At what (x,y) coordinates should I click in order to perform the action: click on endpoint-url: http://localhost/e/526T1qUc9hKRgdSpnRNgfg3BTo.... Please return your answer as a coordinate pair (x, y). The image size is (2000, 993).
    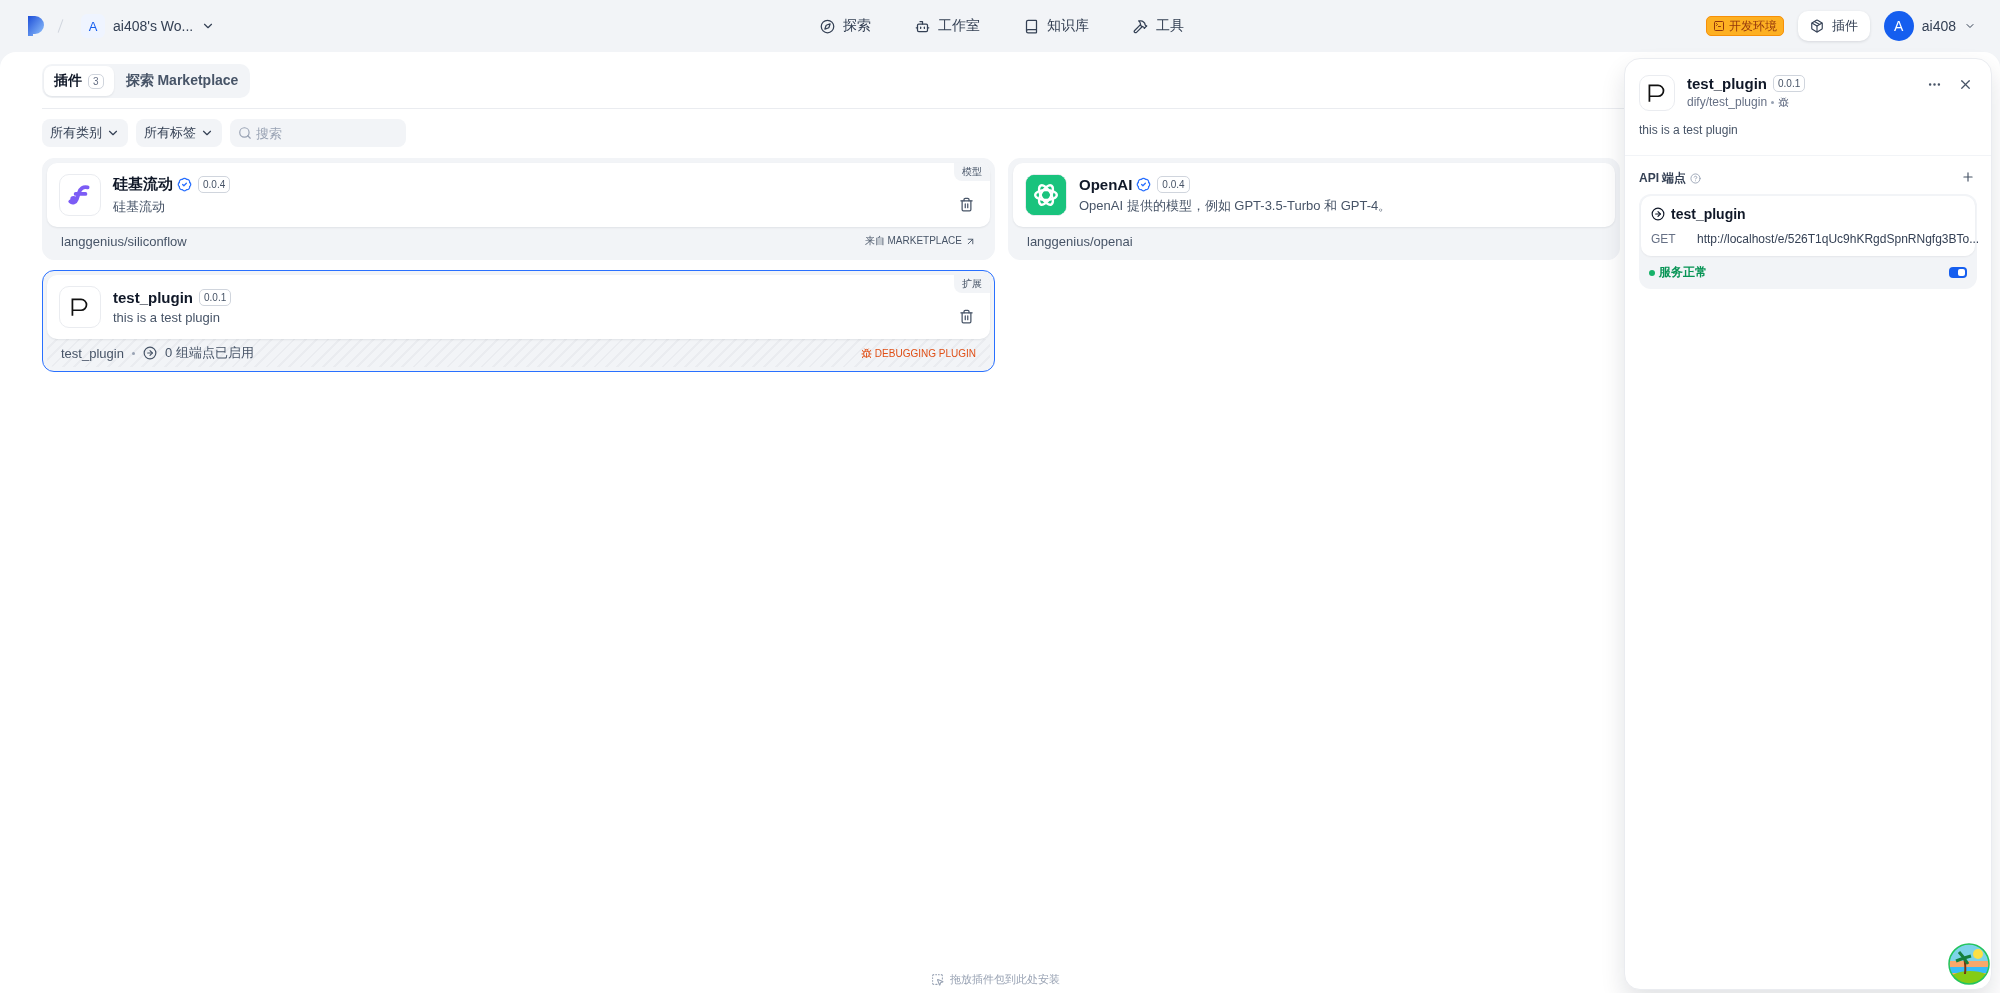
    Looking at the image, I should click on (1838, 239).